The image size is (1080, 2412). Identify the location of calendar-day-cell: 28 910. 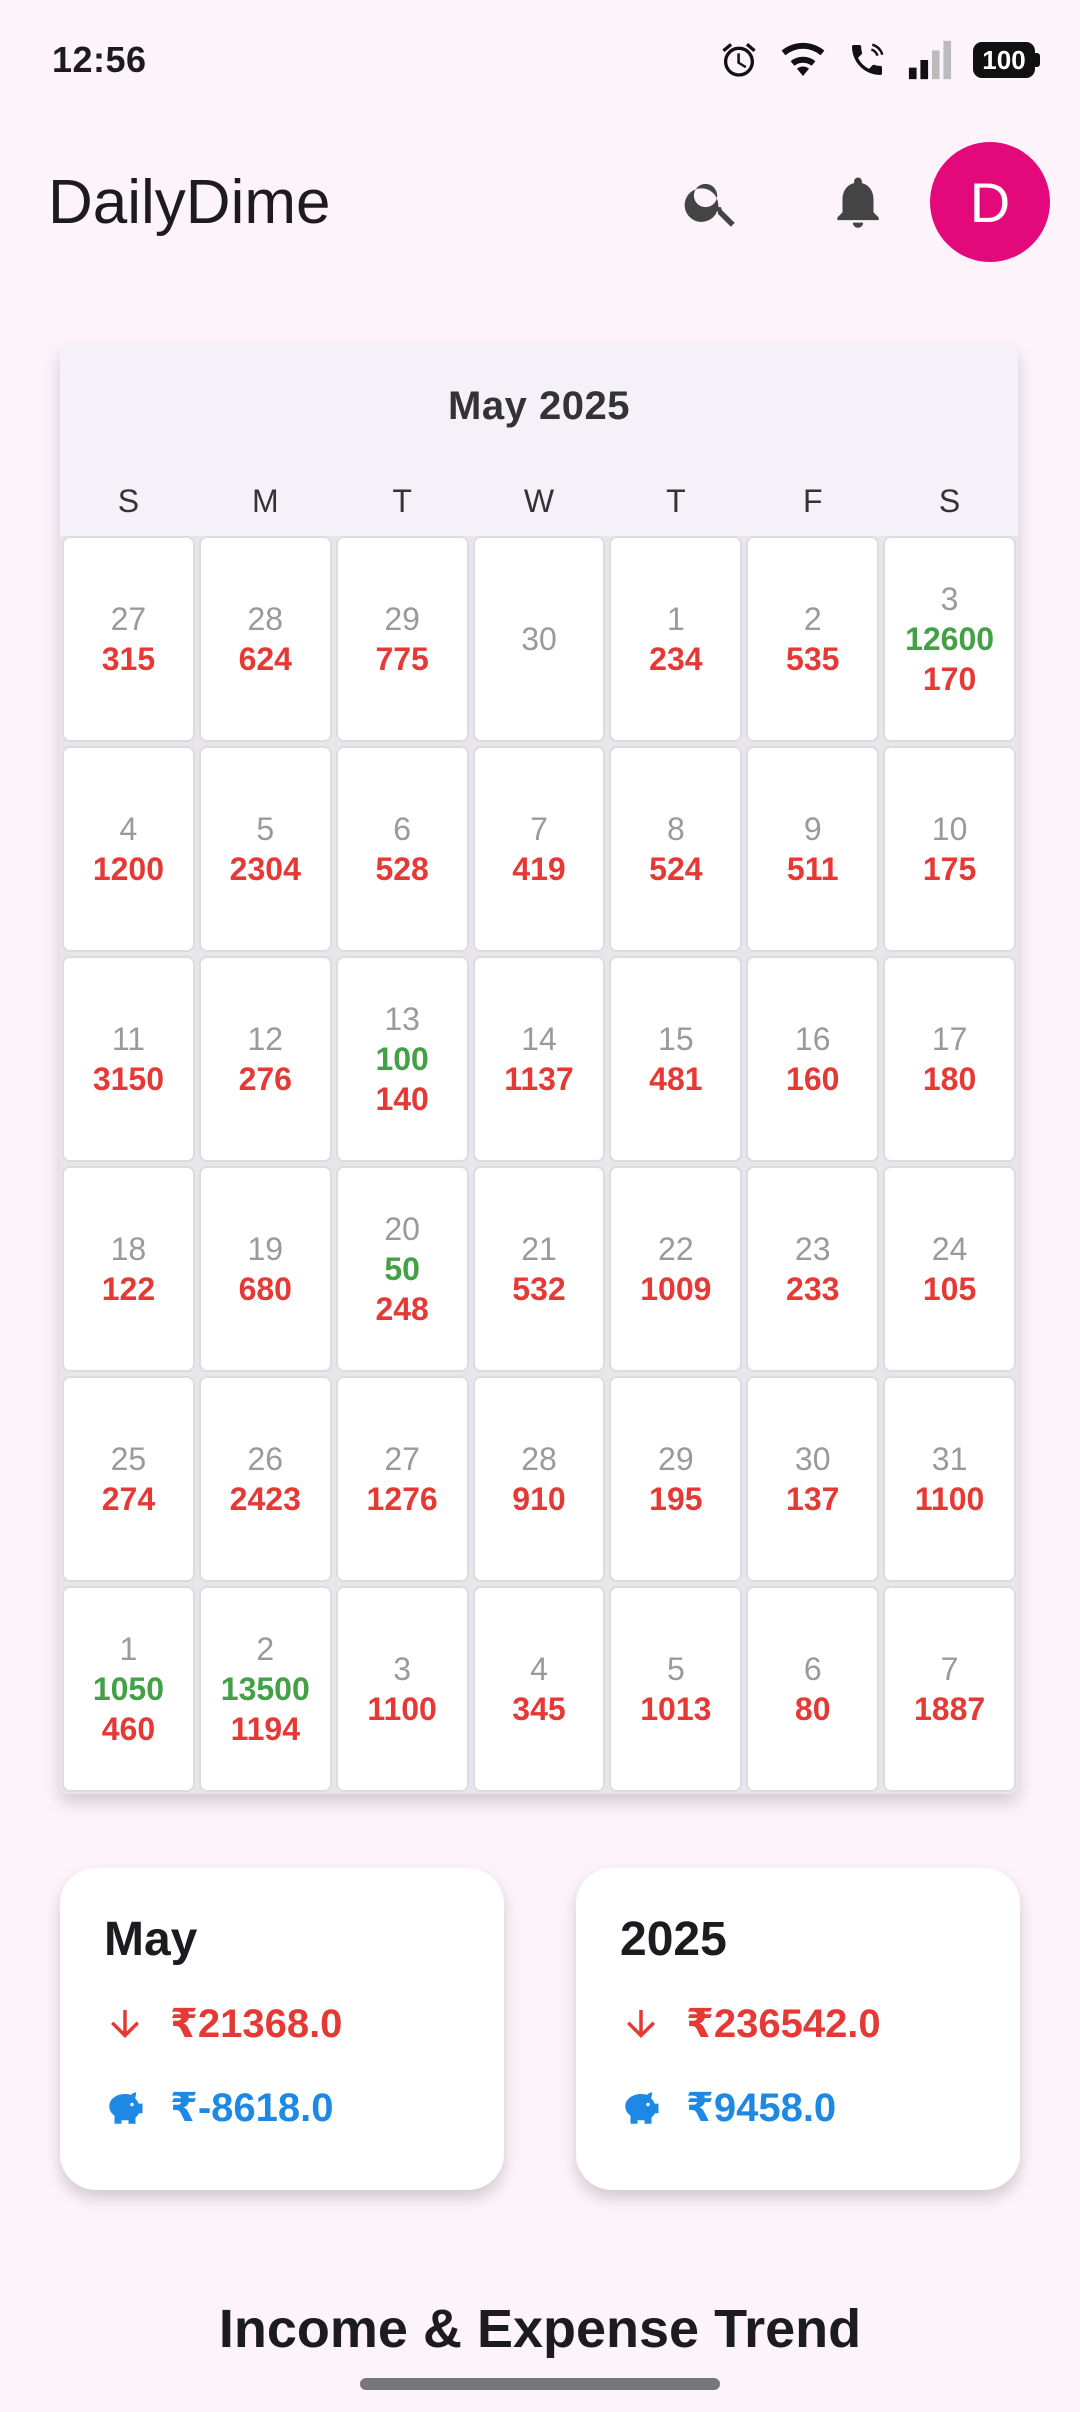
(539, 1479).